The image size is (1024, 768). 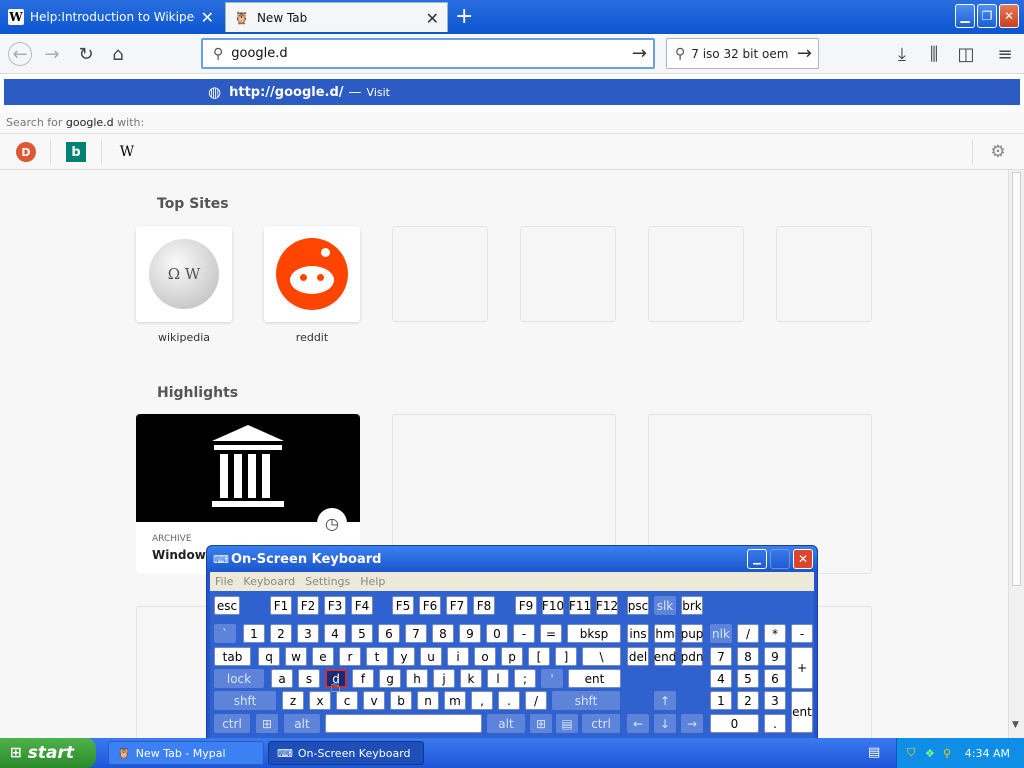 I want to click on search-tray-icon: ⚲, so click(x=947, y=753).